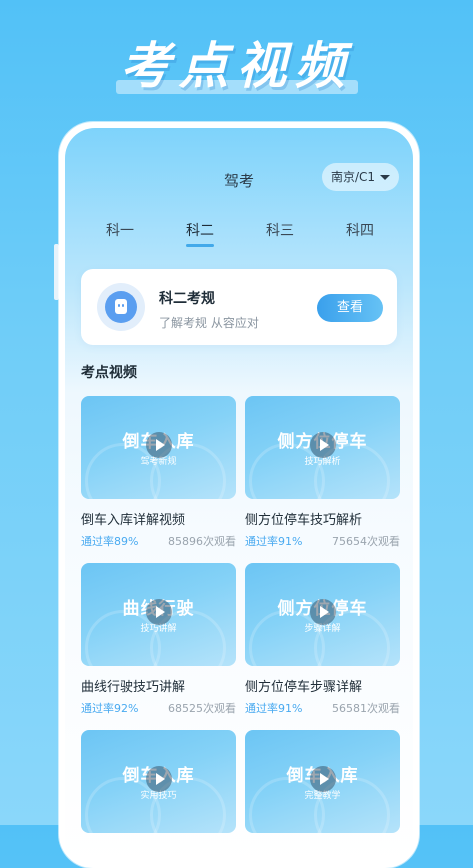  What do you see at coordinates (202, 708) in the screenshot?
I see `view-count: 68525次观看` at bounding box center [202, 708].